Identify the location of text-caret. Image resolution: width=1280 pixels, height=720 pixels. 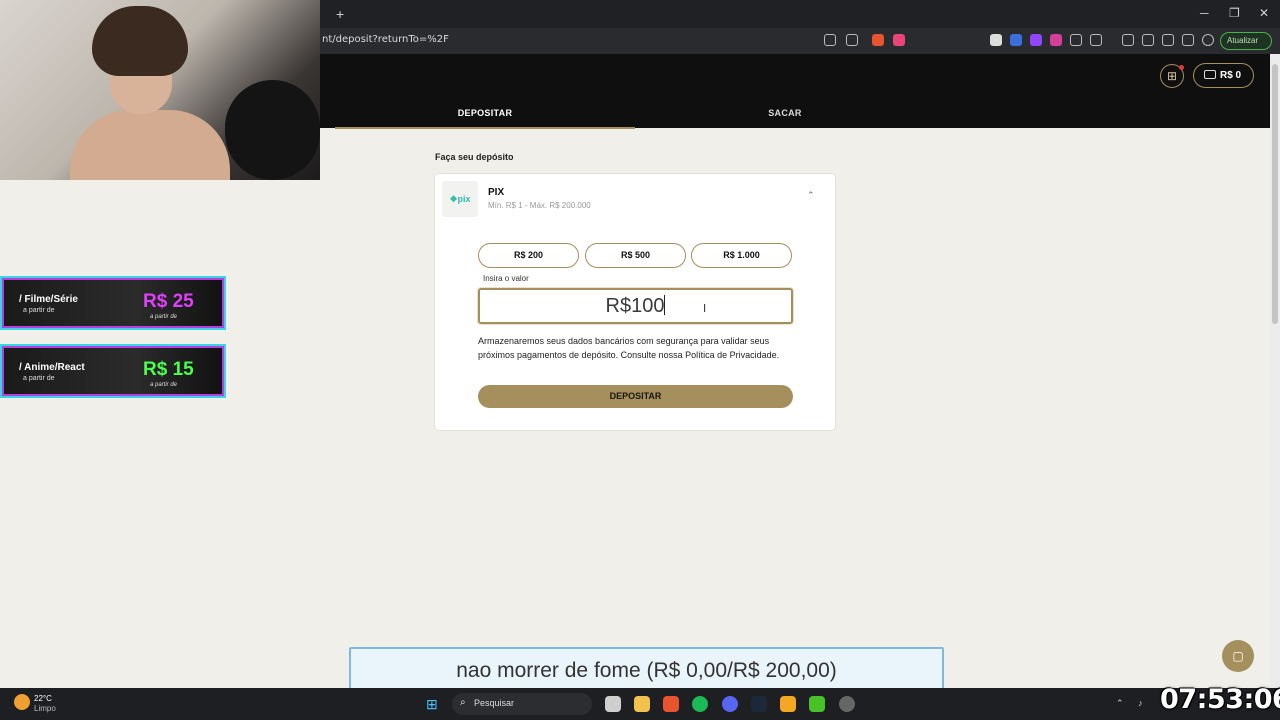
(665, 305).